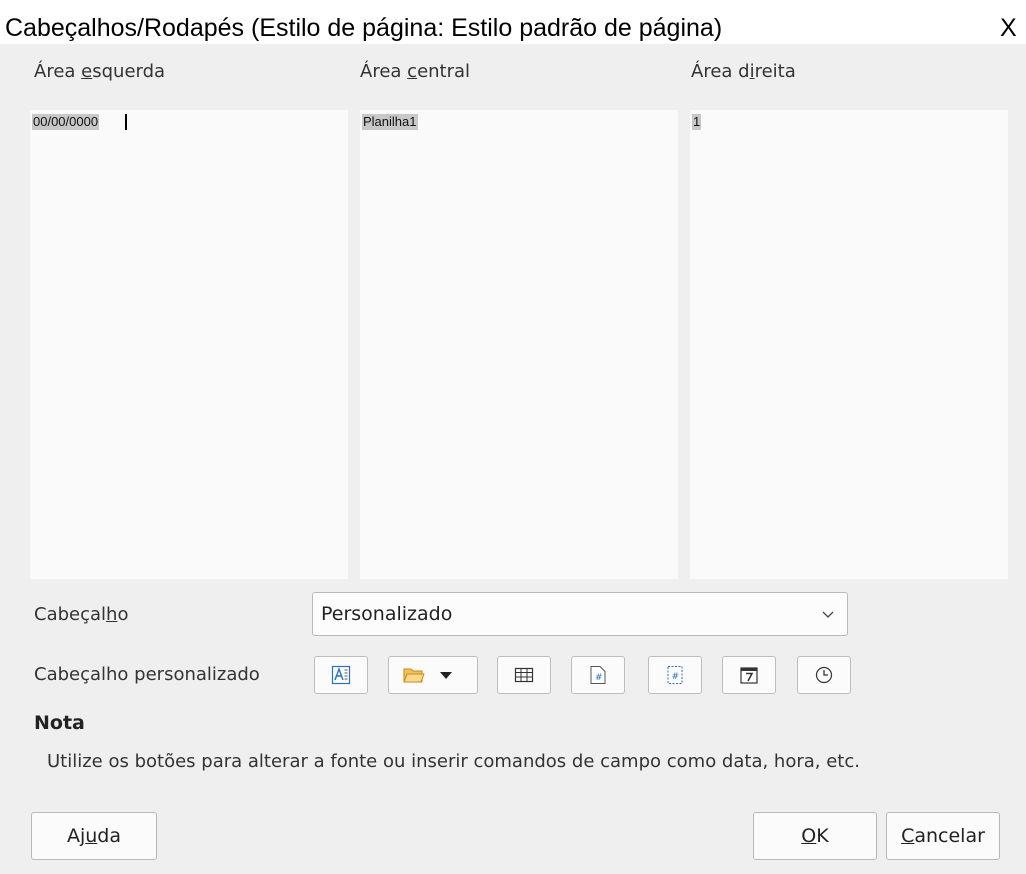 Image resolution: width=1026 pixels, height=874 pixels. I want to click on right-area-content: 1, so click(697, 122).